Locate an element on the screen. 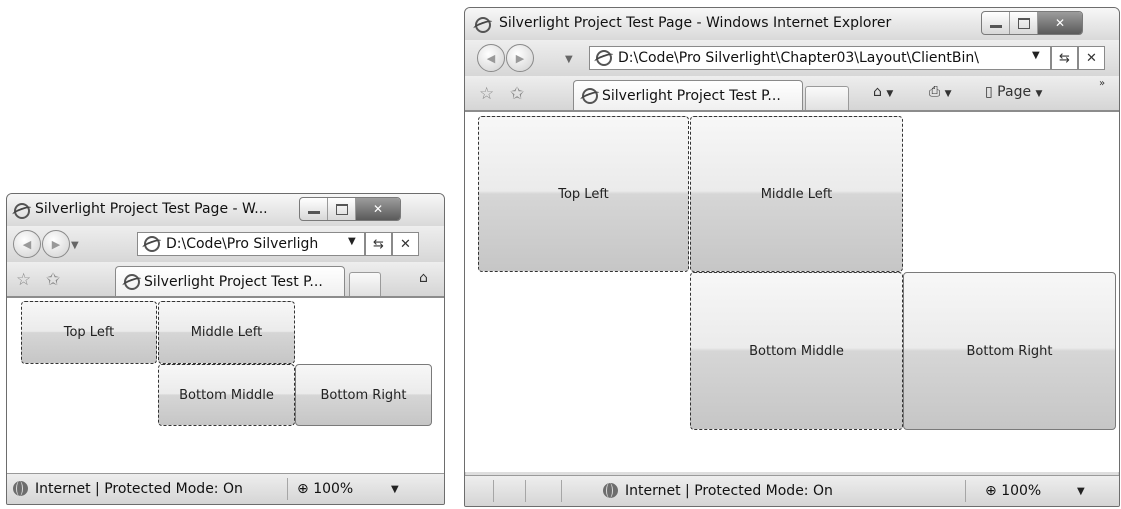  address-bar: D:\Code\Pro Silverligh ▼ is located at coordinates (251, 244).